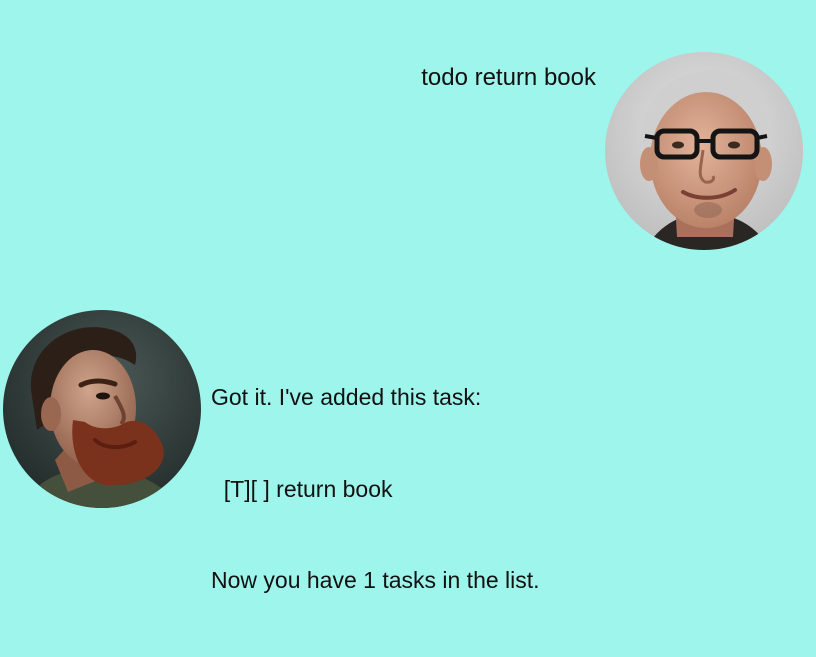  I want to click on user-message-text: todo return book, so click(508, 77).